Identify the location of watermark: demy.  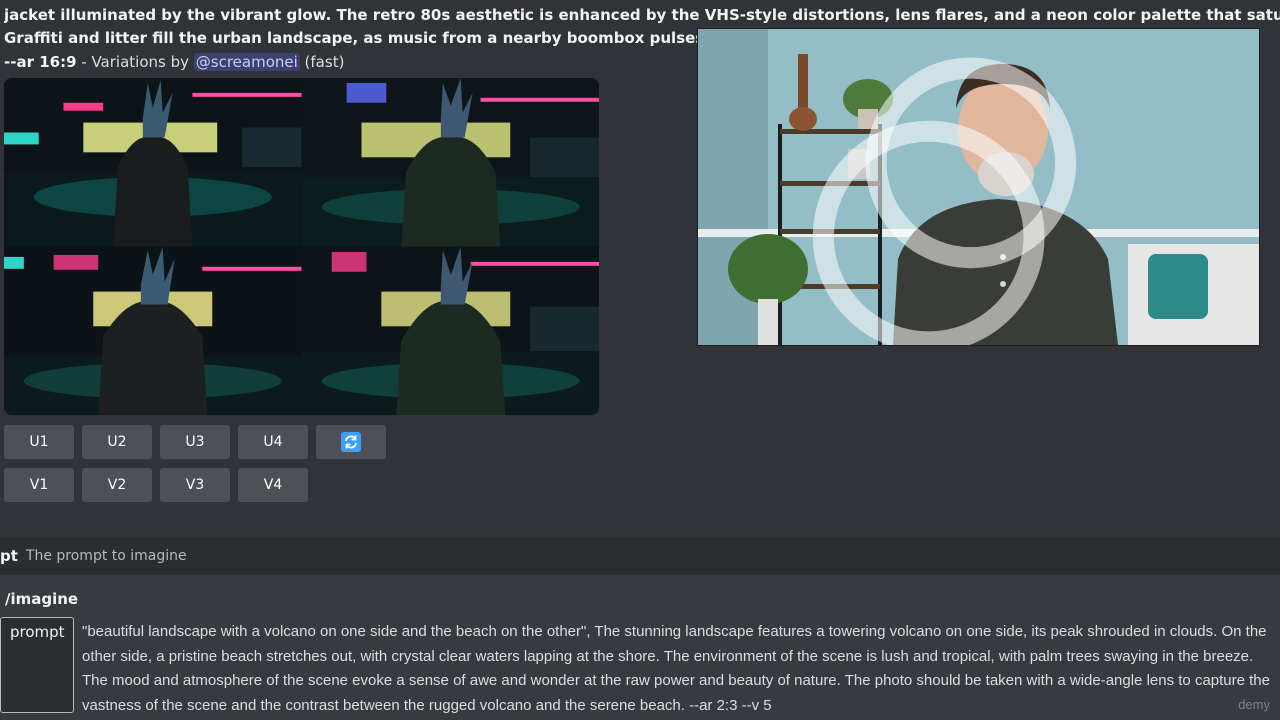
(1254, 704).